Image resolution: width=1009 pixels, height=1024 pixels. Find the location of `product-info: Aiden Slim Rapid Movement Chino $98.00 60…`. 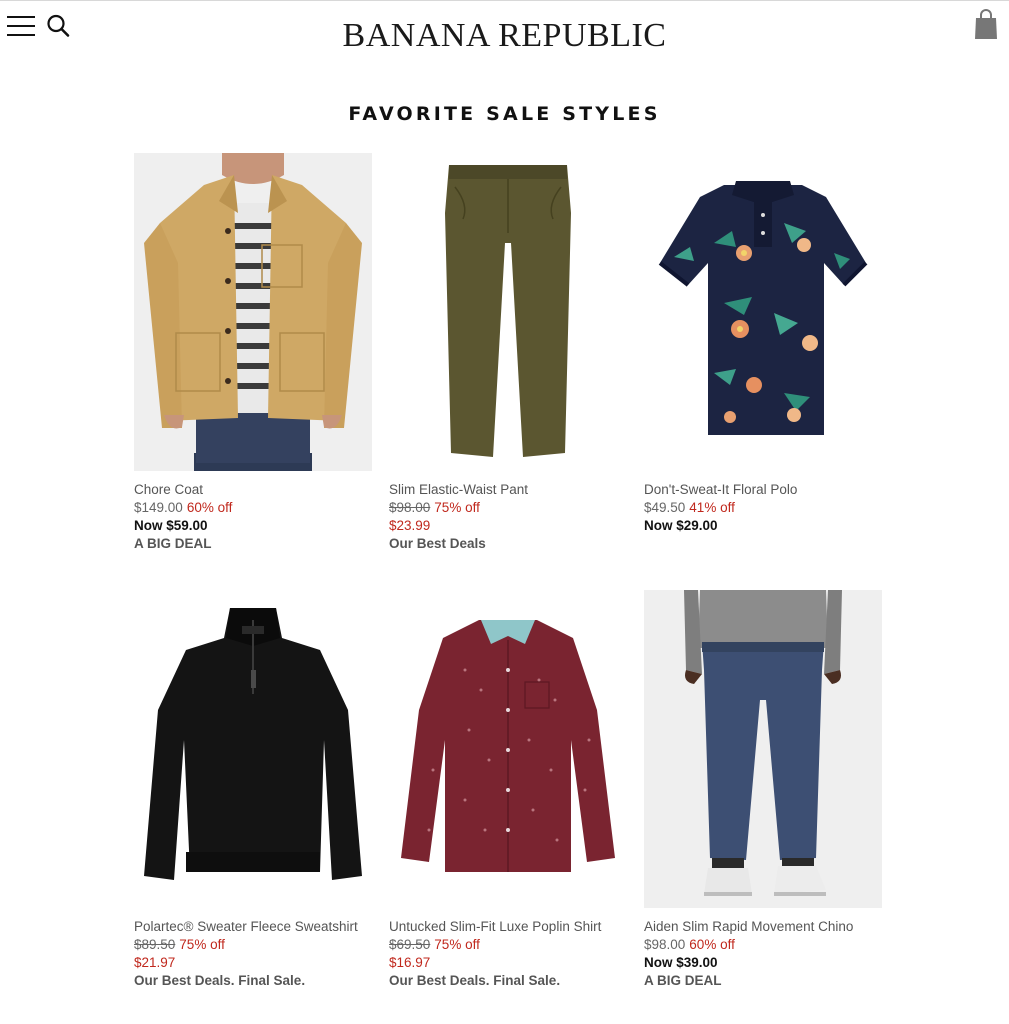

product-info: Aiden Slim Rapid Movement Chino $98.00 60… is located at coordinates (764, 954).